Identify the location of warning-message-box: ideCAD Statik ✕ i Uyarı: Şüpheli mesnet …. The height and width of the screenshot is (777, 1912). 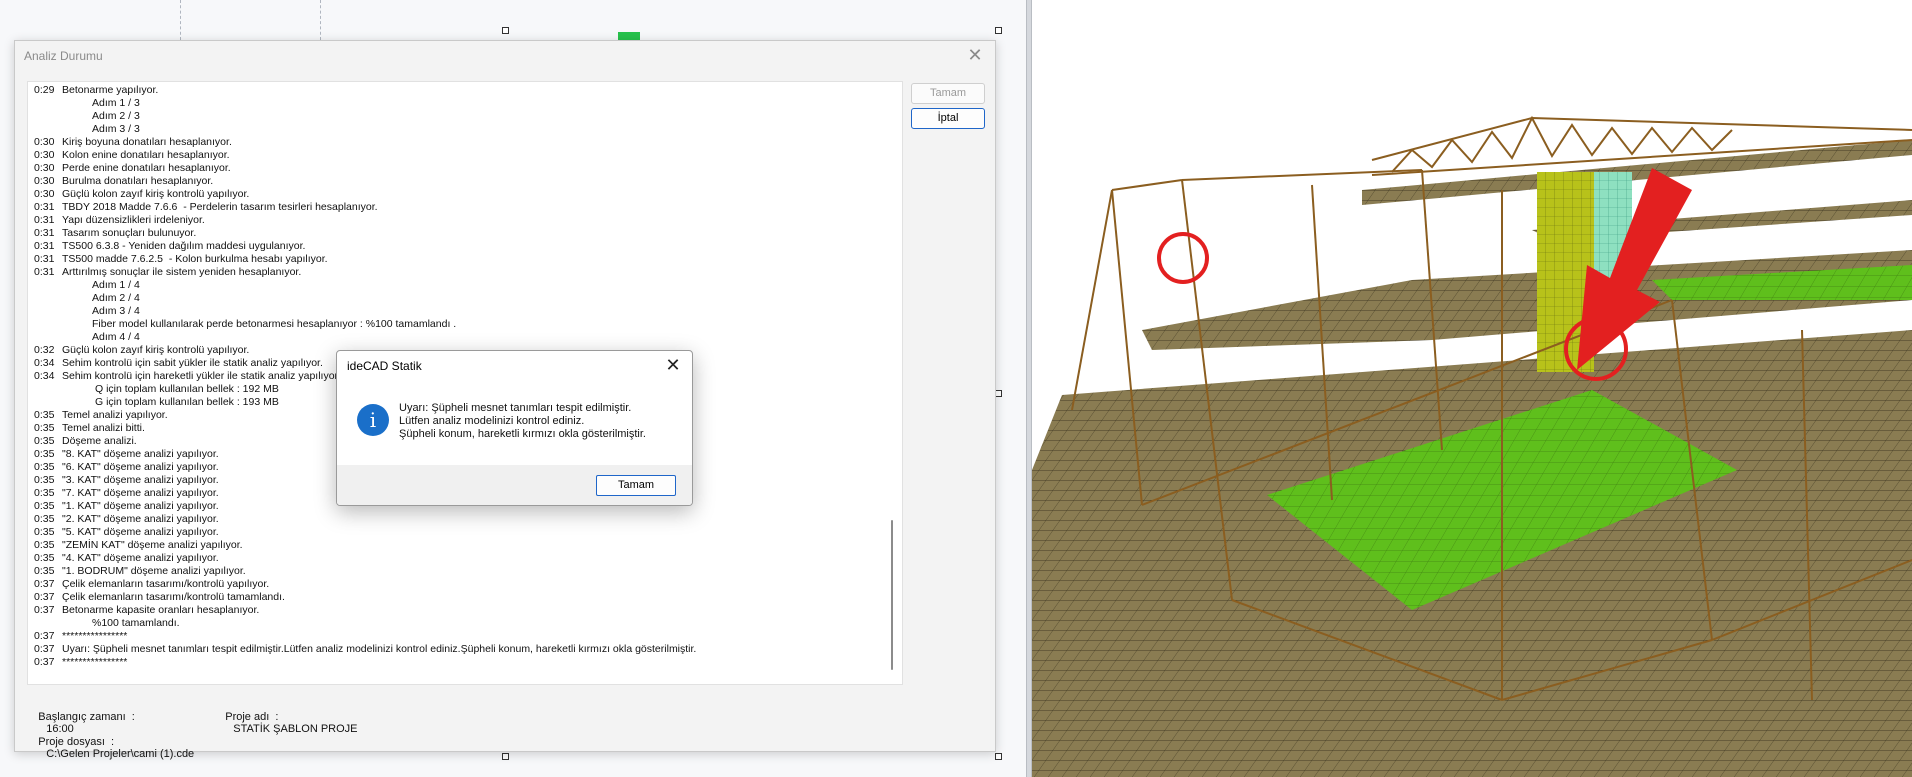
(514, 428).